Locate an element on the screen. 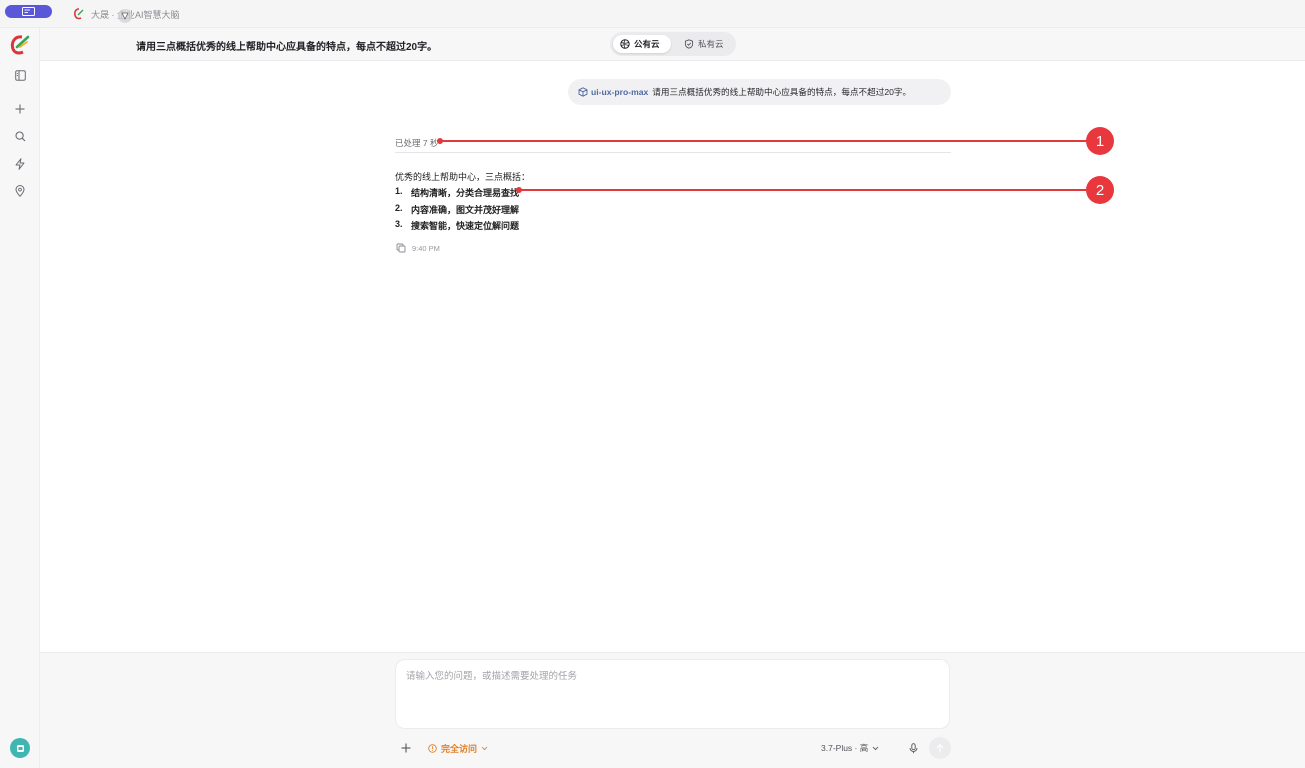  composer-box is located at coordinates (672, 694).